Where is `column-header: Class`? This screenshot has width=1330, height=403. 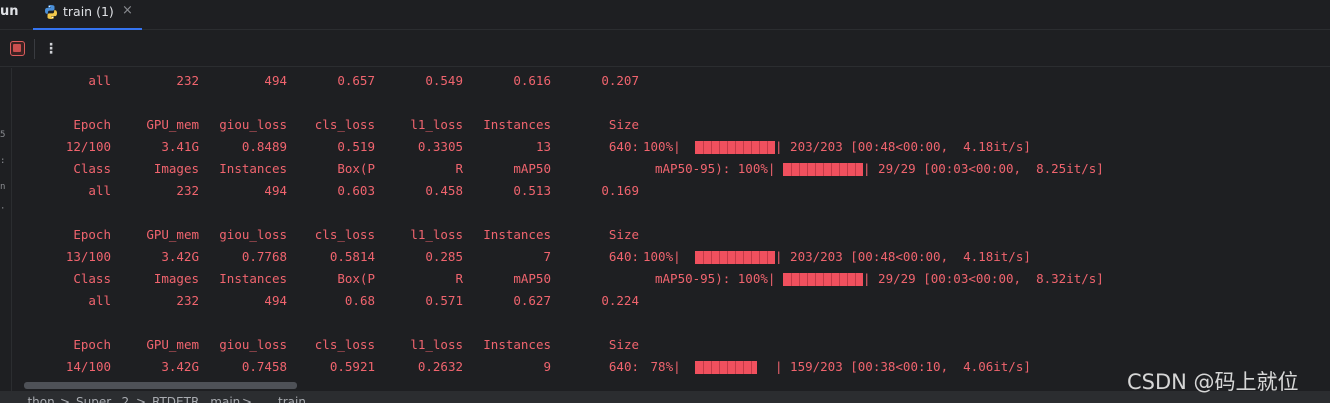
column-header: Class is located at coordinates (92, 168).